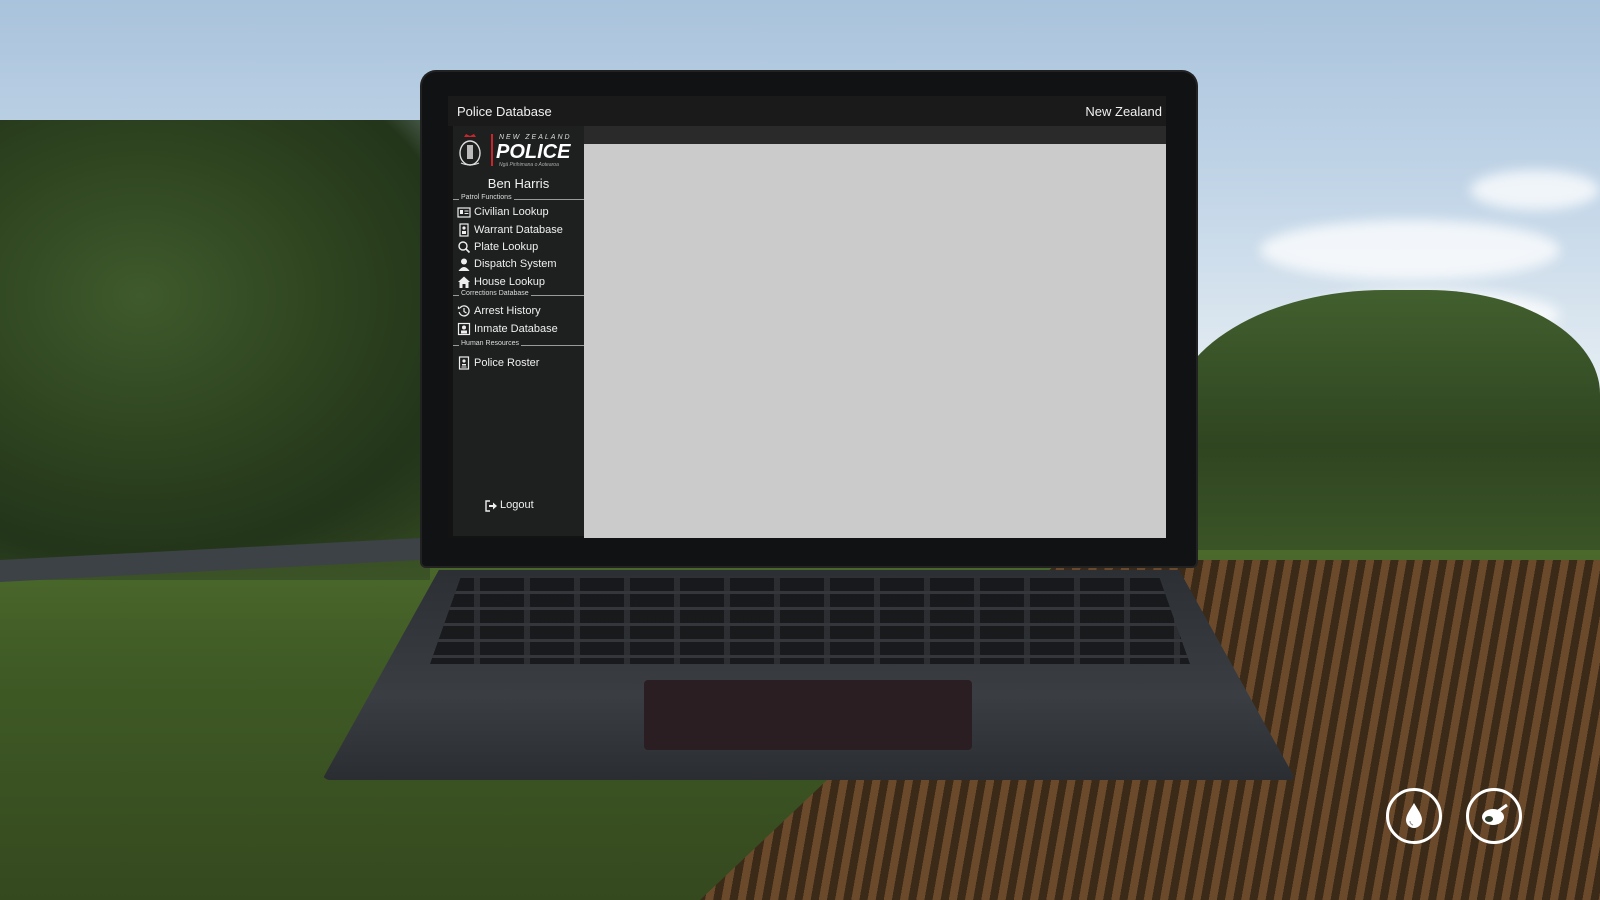 Image resolution: width=1600 pixels, height=900 pixels. Describe the element at coordinates (511, 212) in the screenshot. I see `sidebar-item-label: Civilian Lookup` at that location.